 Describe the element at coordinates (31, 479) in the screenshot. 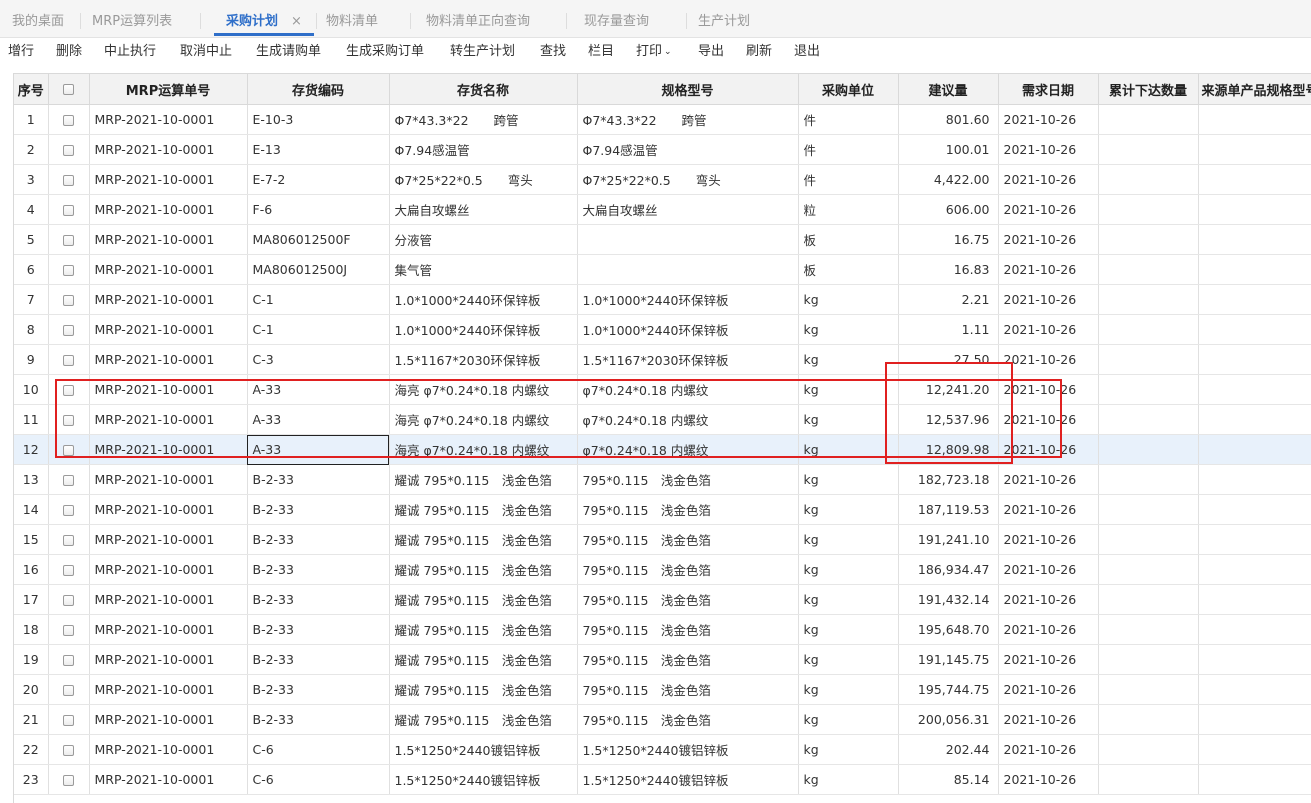

I see `cell-seq: 13` at that location.